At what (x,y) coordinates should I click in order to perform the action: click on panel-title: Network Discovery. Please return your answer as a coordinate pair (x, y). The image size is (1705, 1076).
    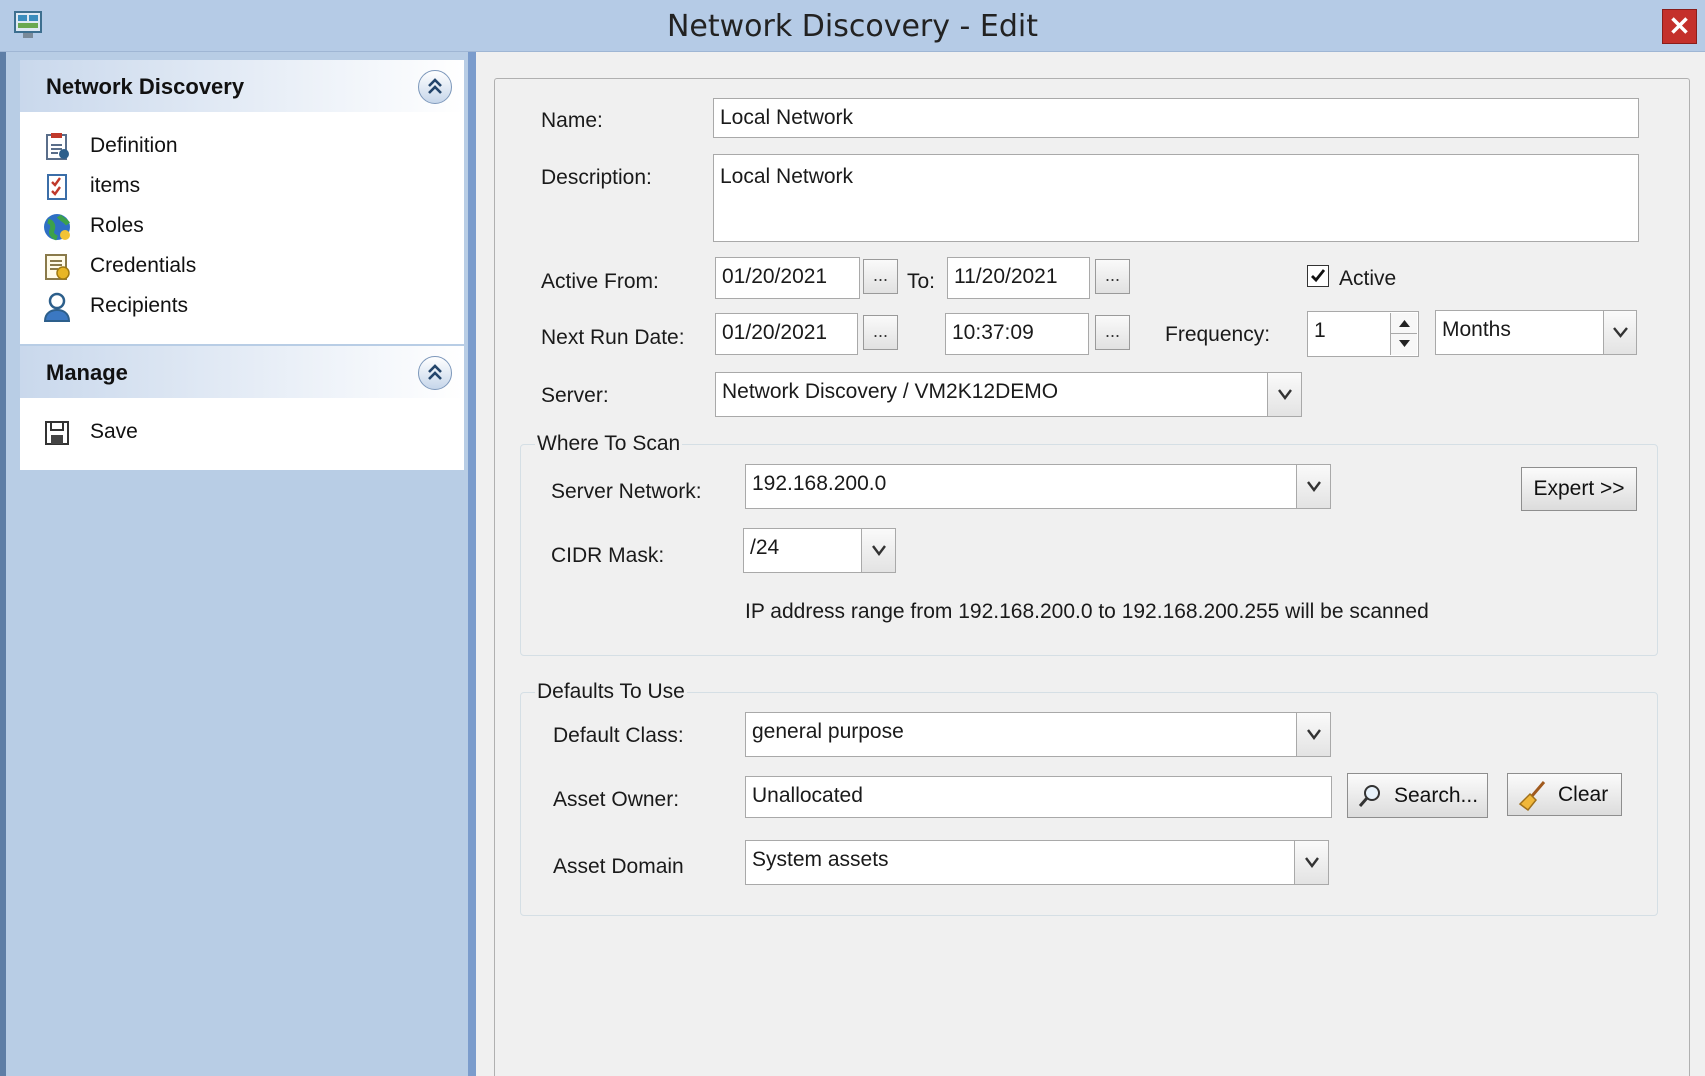
    Looking at the image, I should click on (145, 86).